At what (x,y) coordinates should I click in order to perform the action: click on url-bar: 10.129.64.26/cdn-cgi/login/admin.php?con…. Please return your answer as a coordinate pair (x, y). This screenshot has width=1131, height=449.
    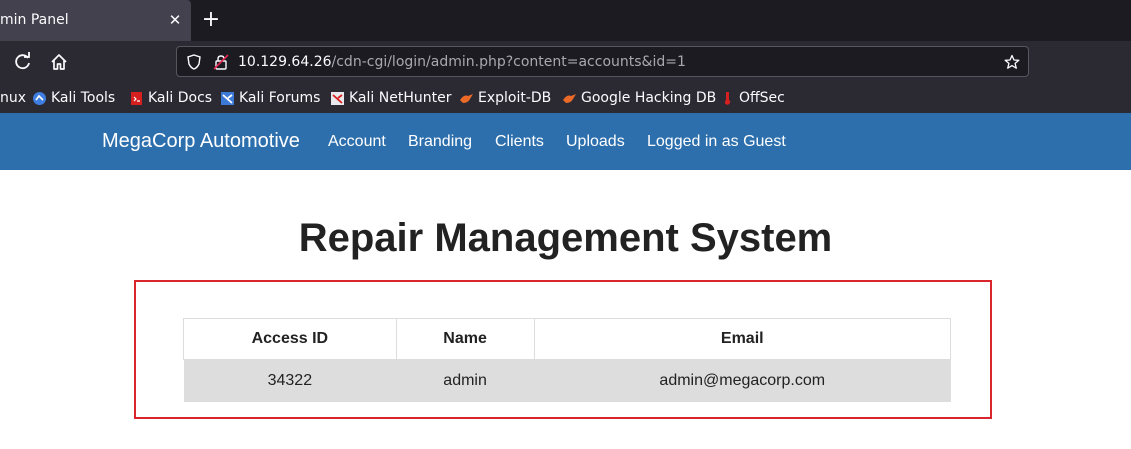
    Looking at the image, I should click on (602, 61).